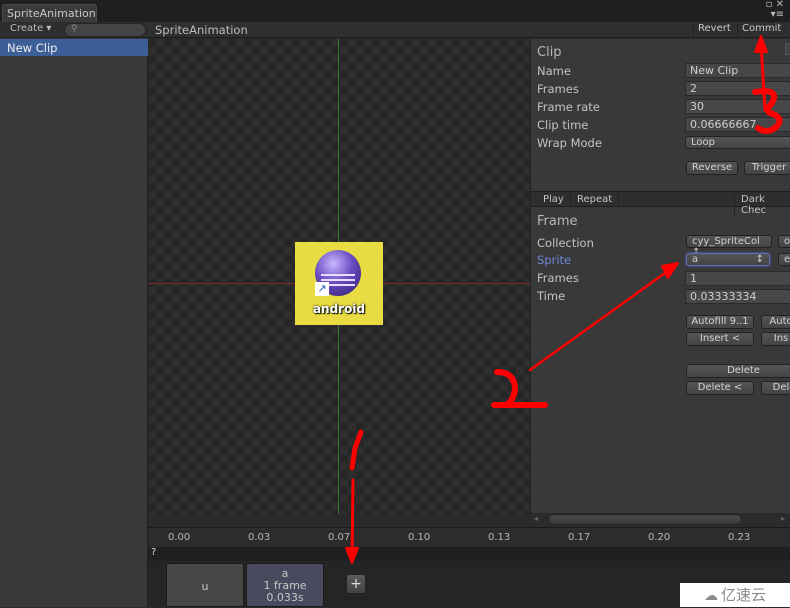 This screenshot has width=790, height=608. What do you see at coordinates (259, 537) in the screenshot?
I see `timeline-tick: 0.03` at bounding box center [259, 537].